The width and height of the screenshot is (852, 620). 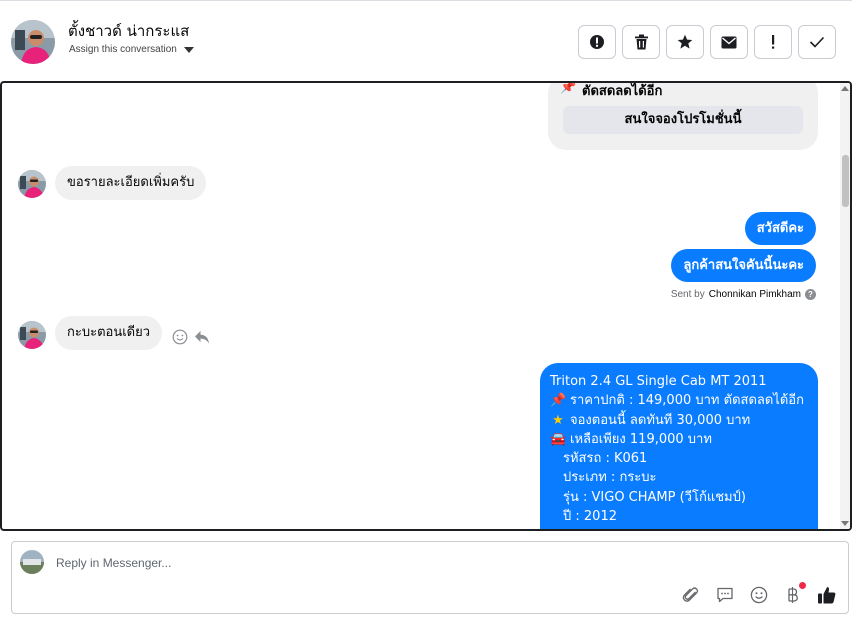 I want to click on scroll-down-arrow-icon, so click(x=845, y=523).